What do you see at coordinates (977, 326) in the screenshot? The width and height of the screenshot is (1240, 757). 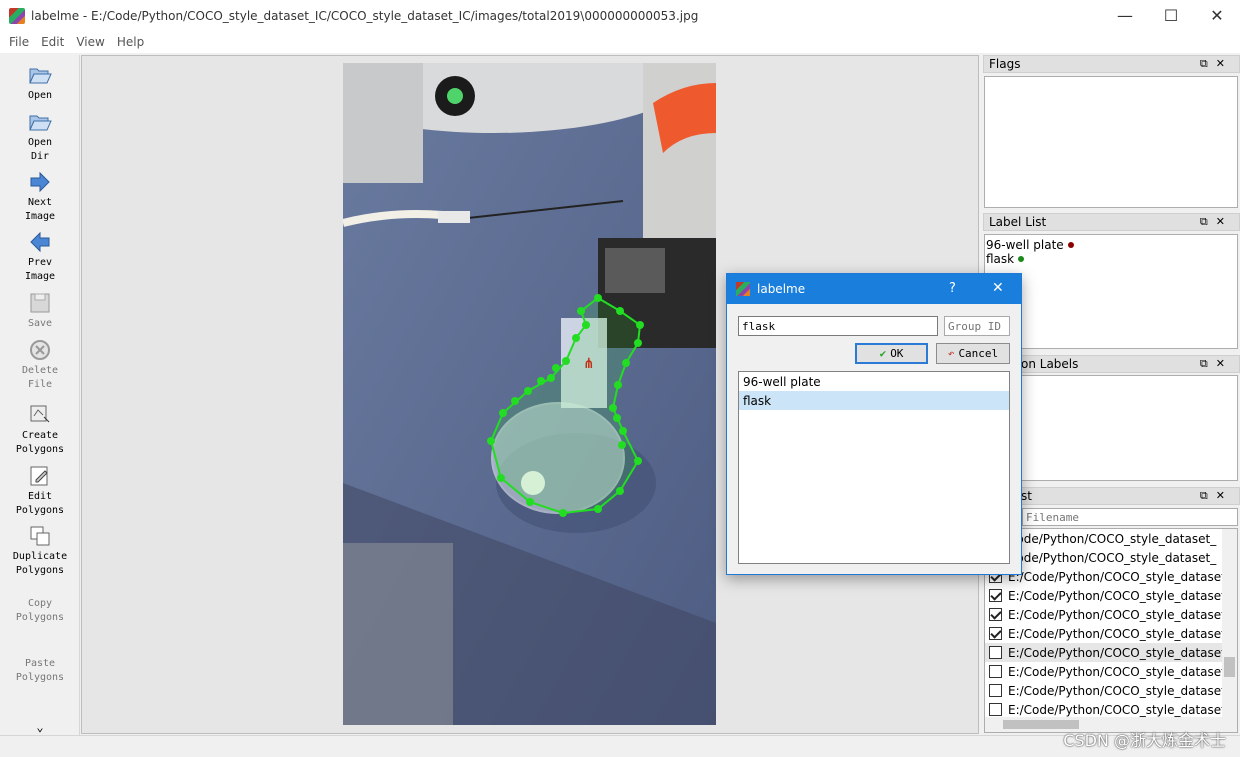 I see `group-id-input` at bounding box center [977, 326].